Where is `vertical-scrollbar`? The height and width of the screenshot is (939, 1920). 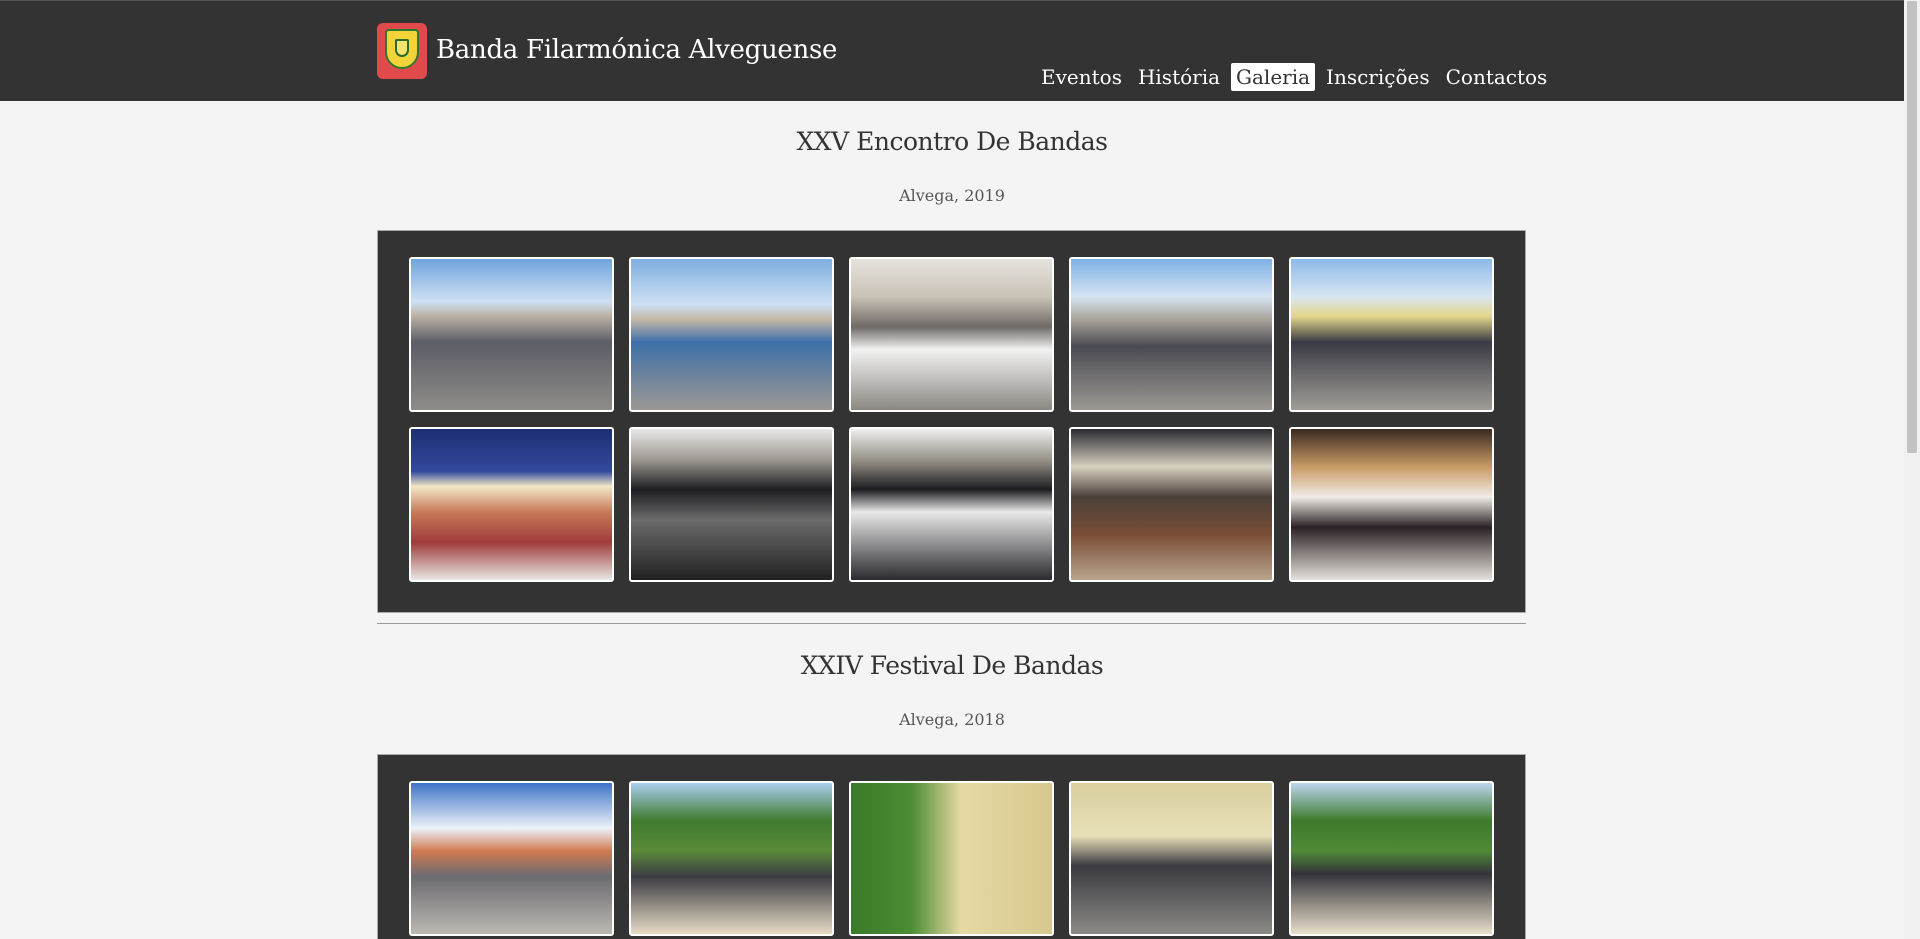
vertical-scrollbar is located at coordinates (1912, 469).